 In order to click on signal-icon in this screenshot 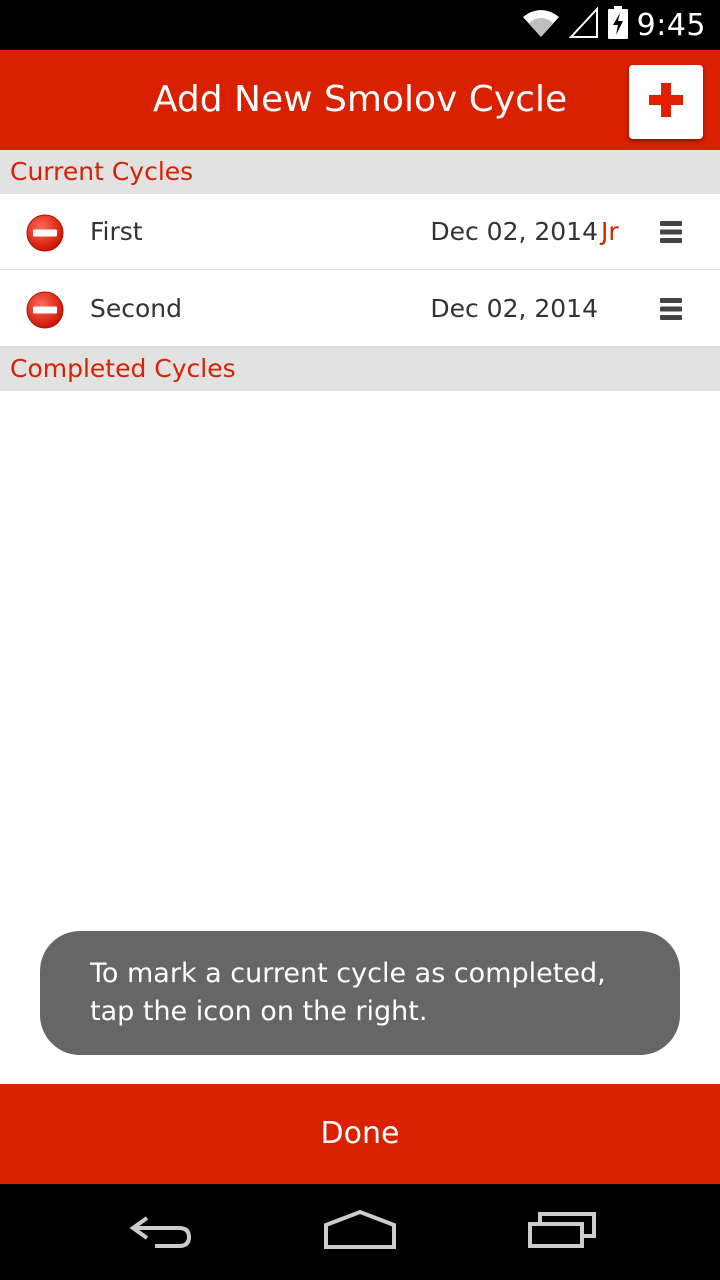, I will do `click(583, 24)`.